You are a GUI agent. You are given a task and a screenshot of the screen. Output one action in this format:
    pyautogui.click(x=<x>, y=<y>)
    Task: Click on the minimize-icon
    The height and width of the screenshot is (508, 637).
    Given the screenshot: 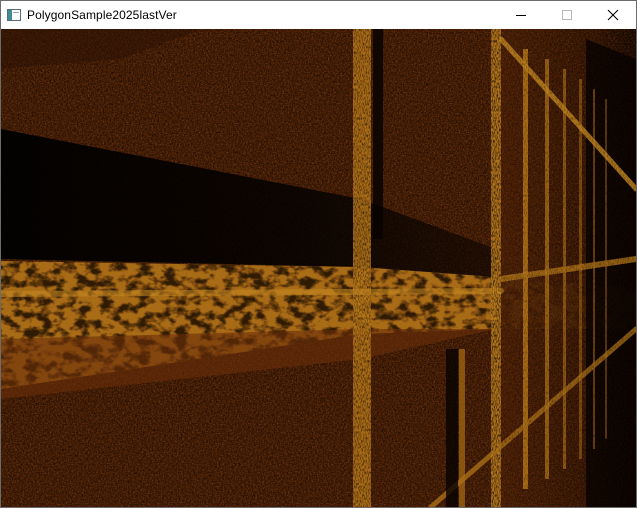 What is the action you would take?
    pyautogui.click(x=521, y=15)
    